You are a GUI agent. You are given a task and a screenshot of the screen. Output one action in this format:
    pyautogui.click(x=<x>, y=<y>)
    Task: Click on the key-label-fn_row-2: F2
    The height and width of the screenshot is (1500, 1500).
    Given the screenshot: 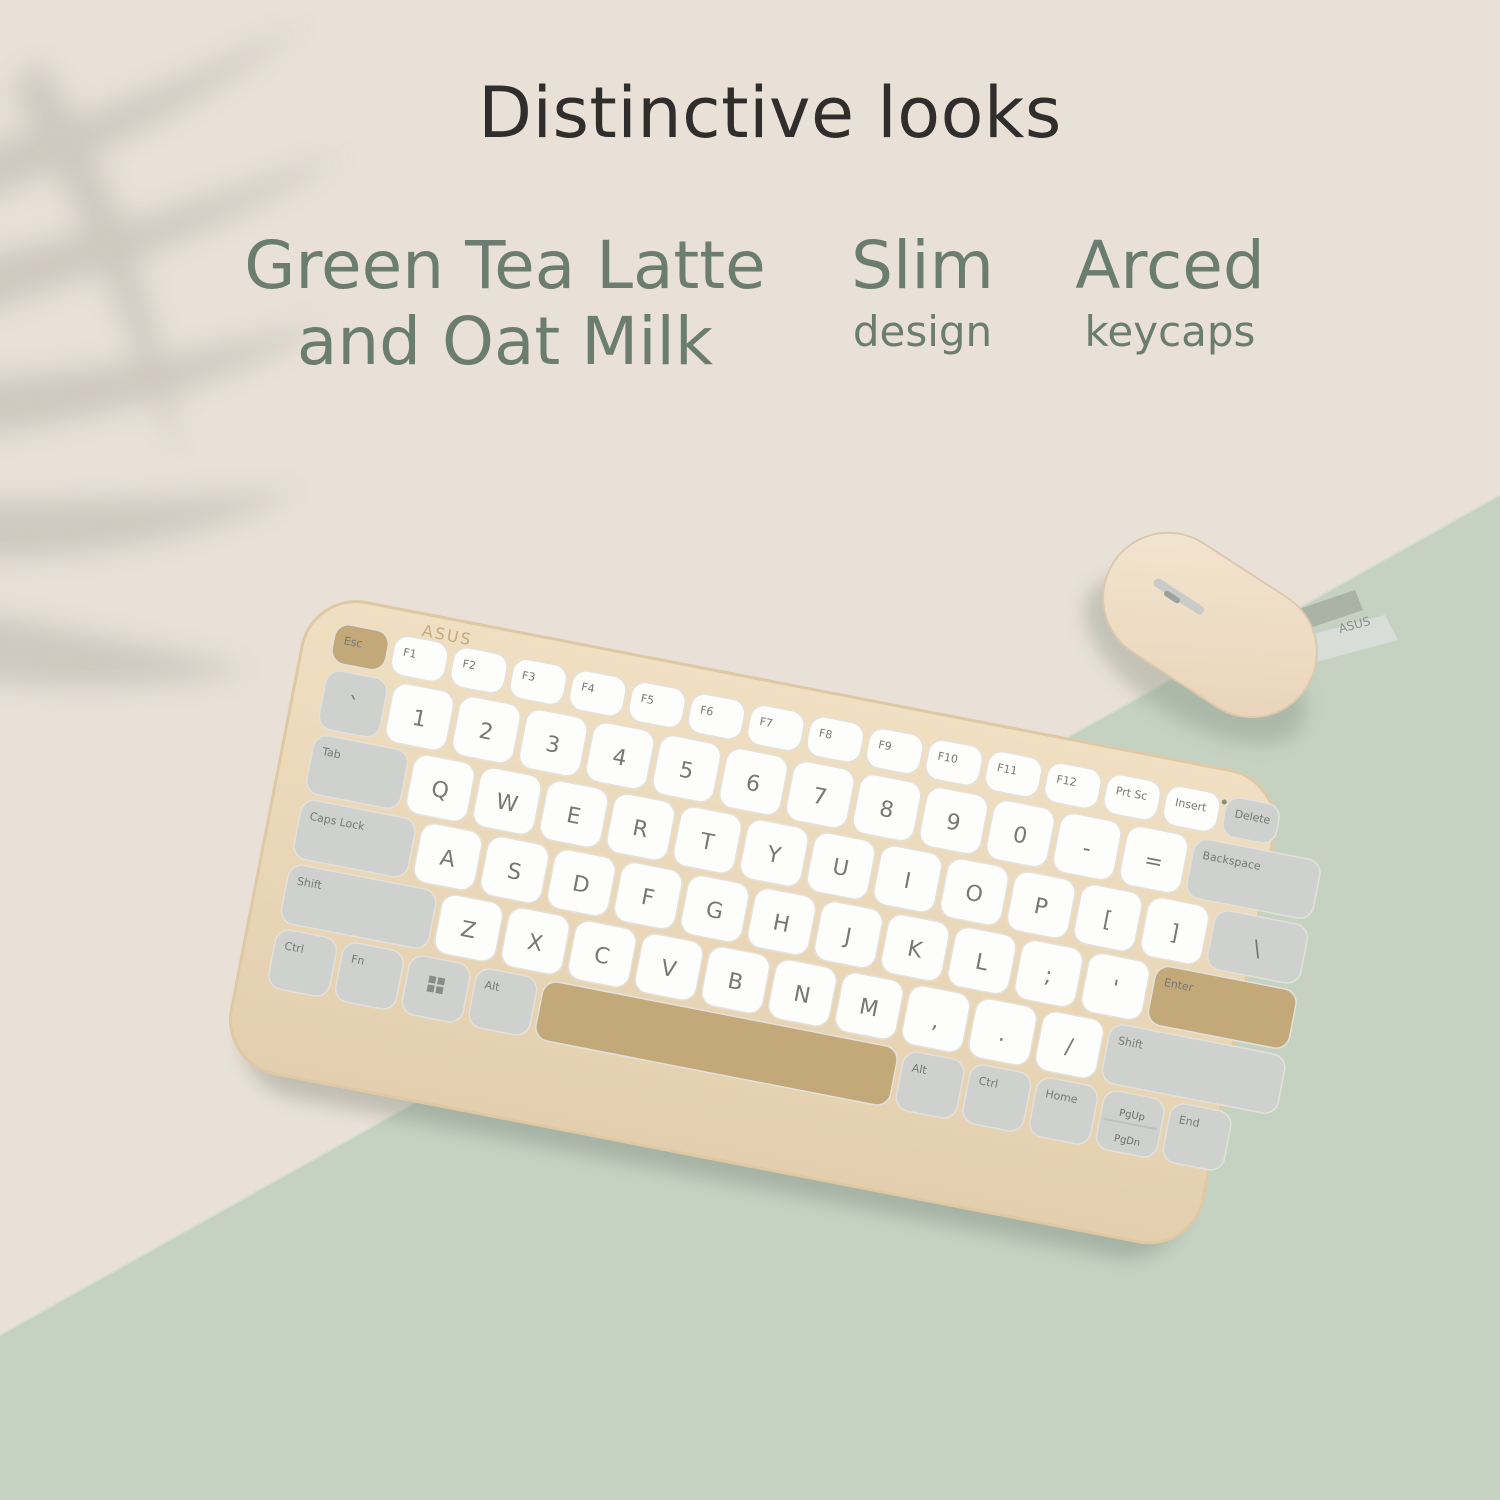 What is the action you would take?
    pyautogui.click(x=469, y=664)
    